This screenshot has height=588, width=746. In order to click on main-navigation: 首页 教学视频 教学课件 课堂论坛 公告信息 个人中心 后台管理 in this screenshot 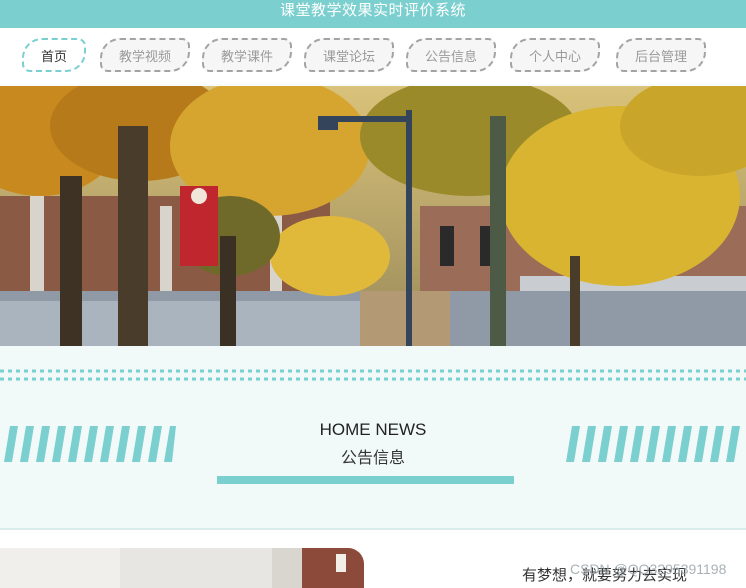, I will do `click(373, 56)`.